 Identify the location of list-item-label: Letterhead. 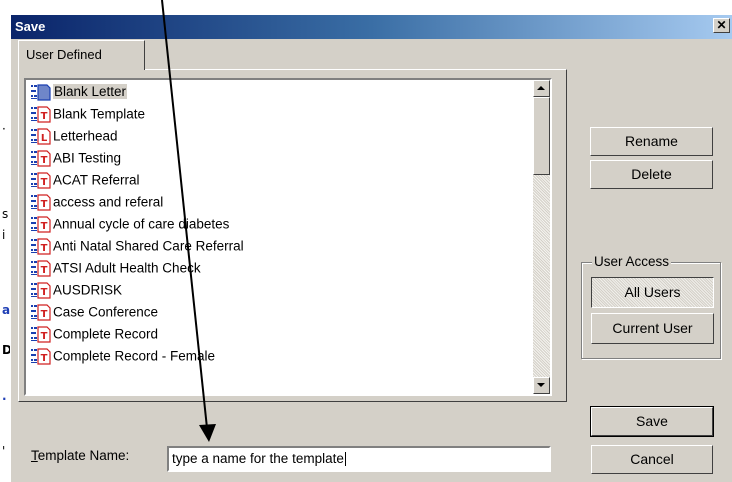
(85, 136).